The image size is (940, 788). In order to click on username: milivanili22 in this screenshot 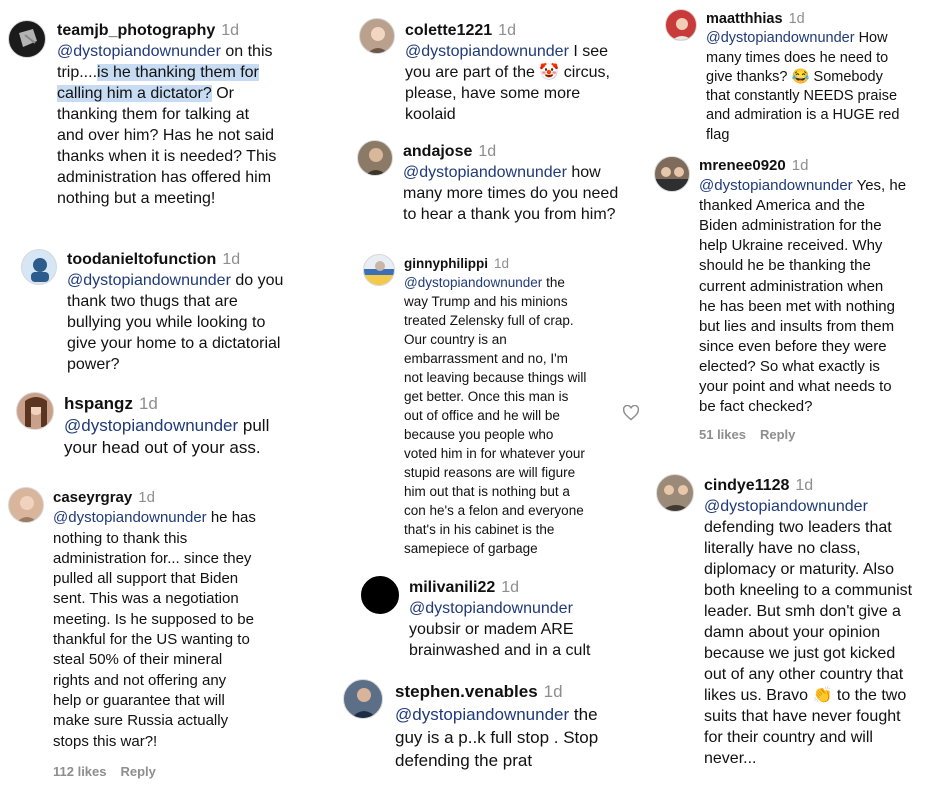, I will do `click(452, 587)`.